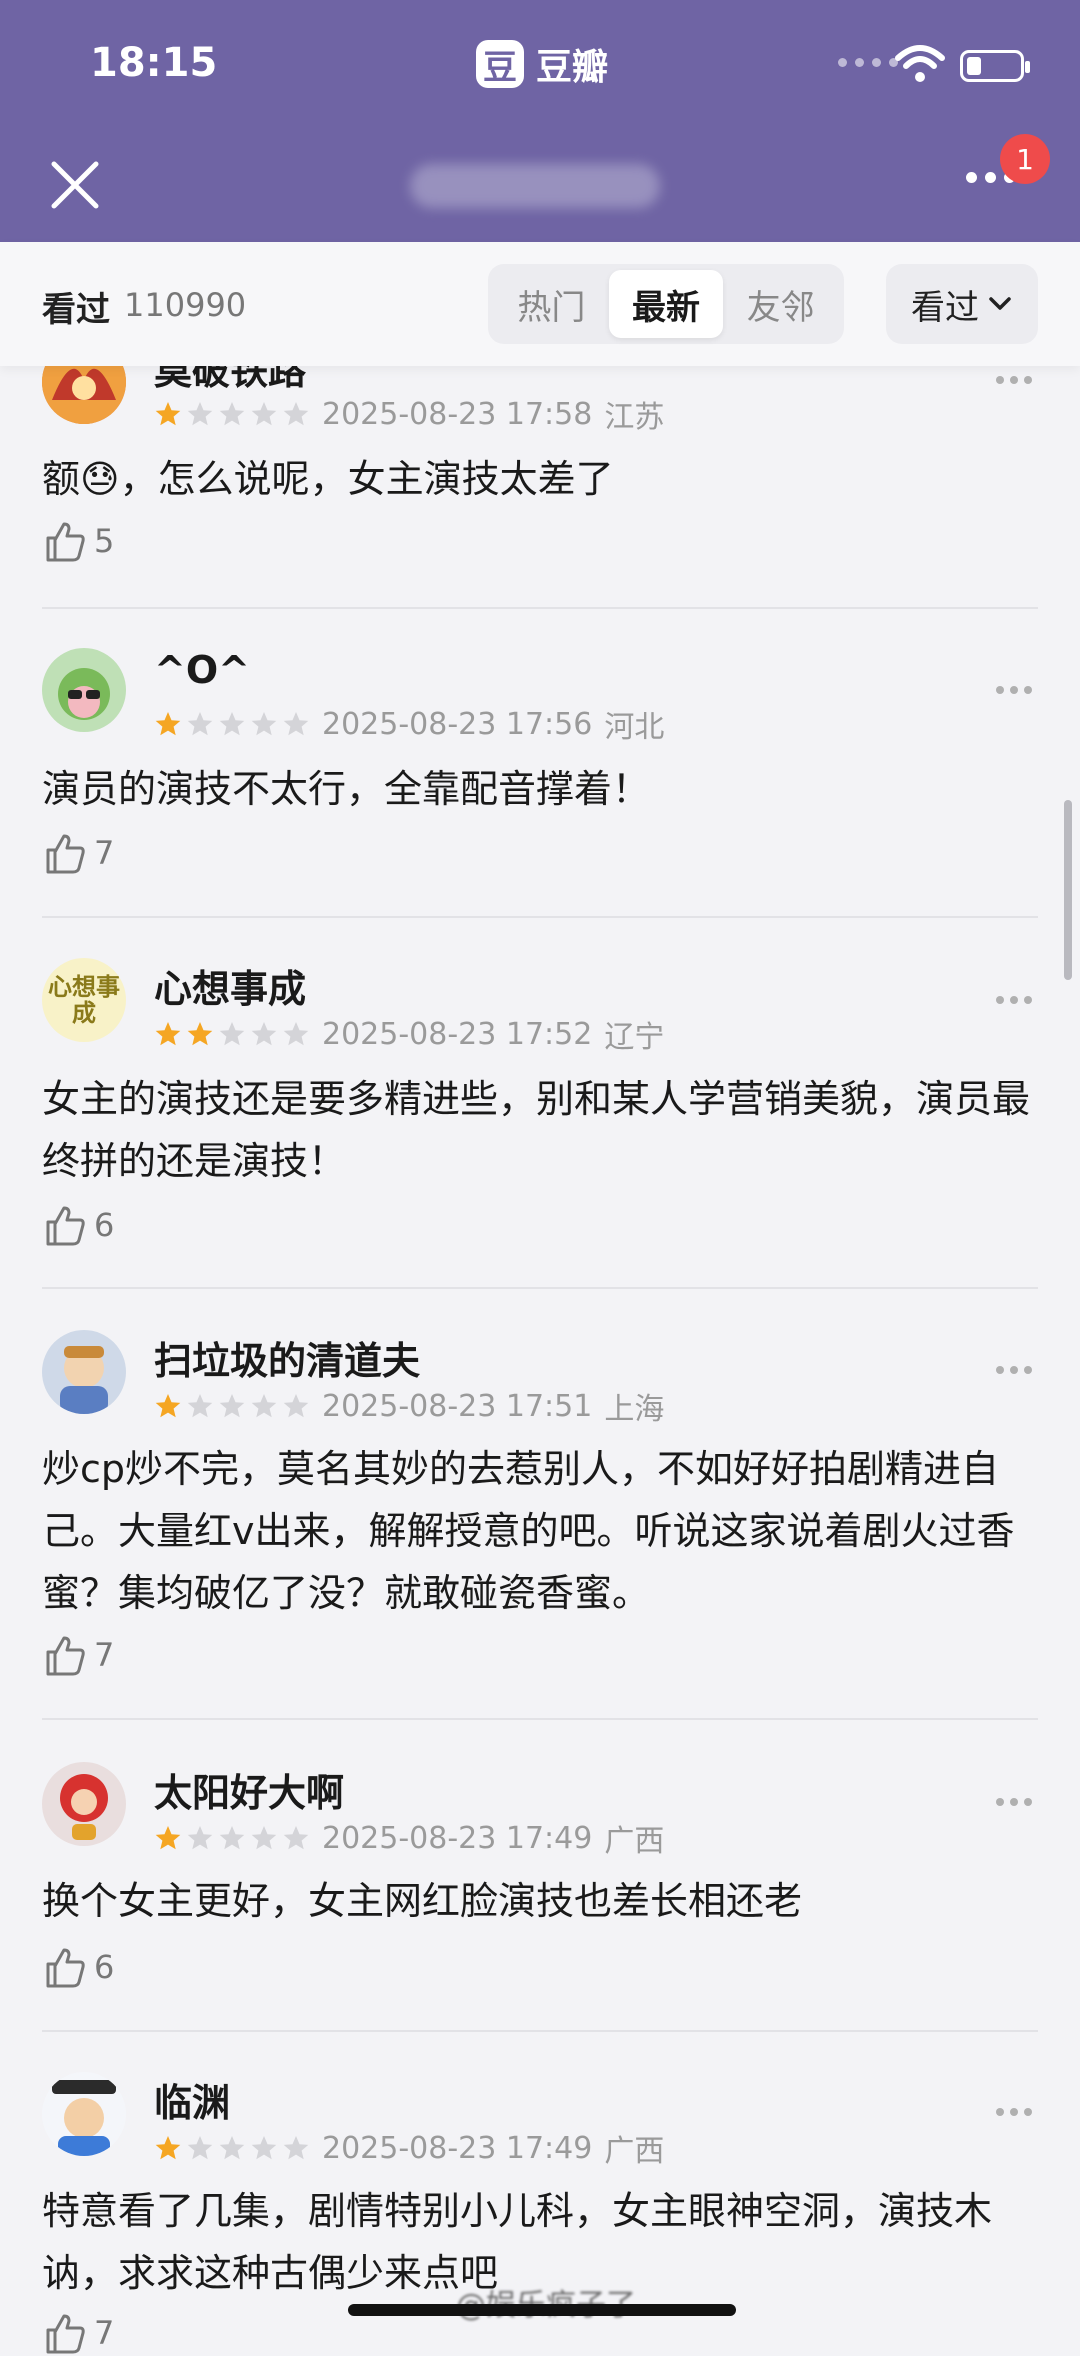  Describe the element at coordinates (328, 479) in the screenshot. I see `review-text: 额😓，怎么说呢，女主演技太差了` at that location.